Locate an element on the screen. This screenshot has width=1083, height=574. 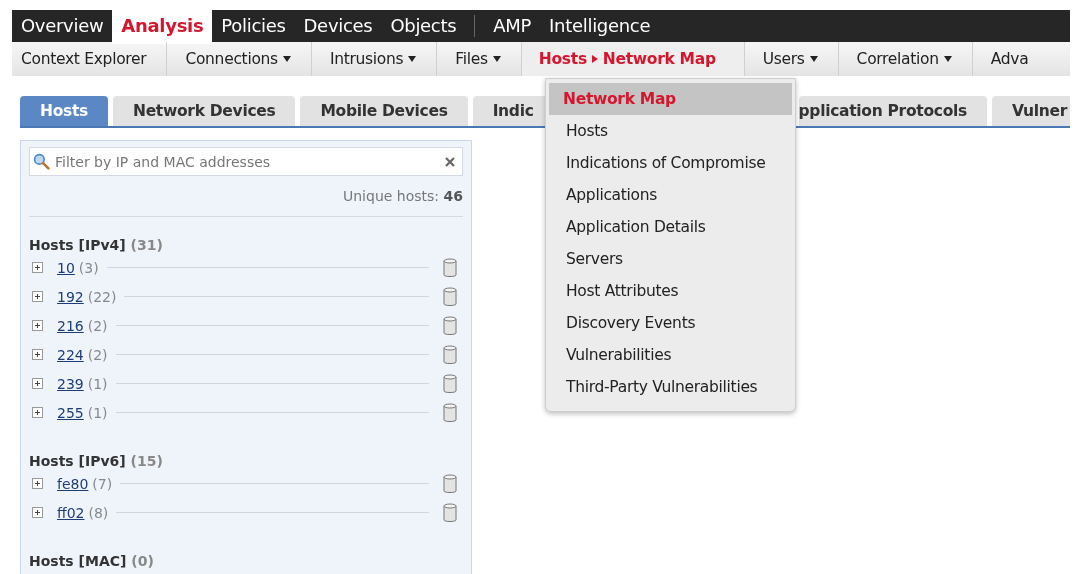
sub-nav-item: Users is located at coordinates (791, 59).